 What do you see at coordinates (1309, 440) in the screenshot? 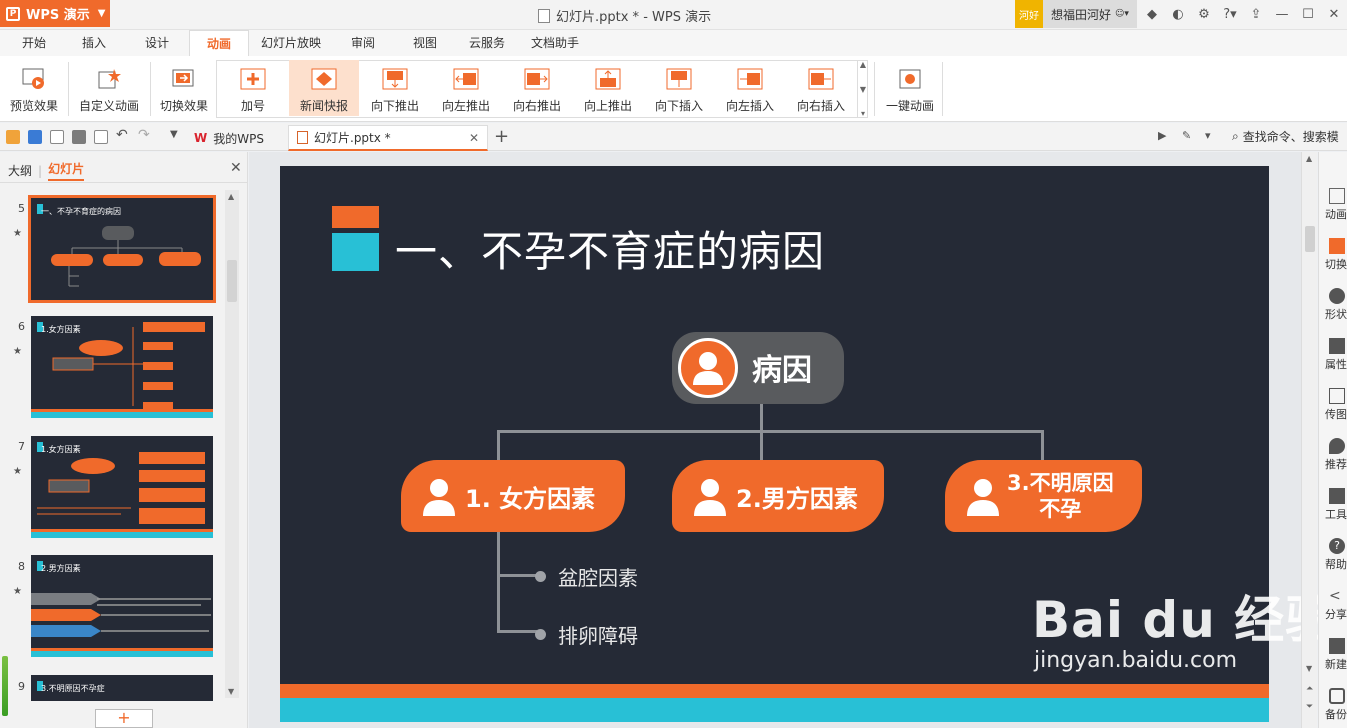
I see `canvas-scrollbar: ▲ ▼ ⏶ ⏷` at bounding box center [1309, 440].